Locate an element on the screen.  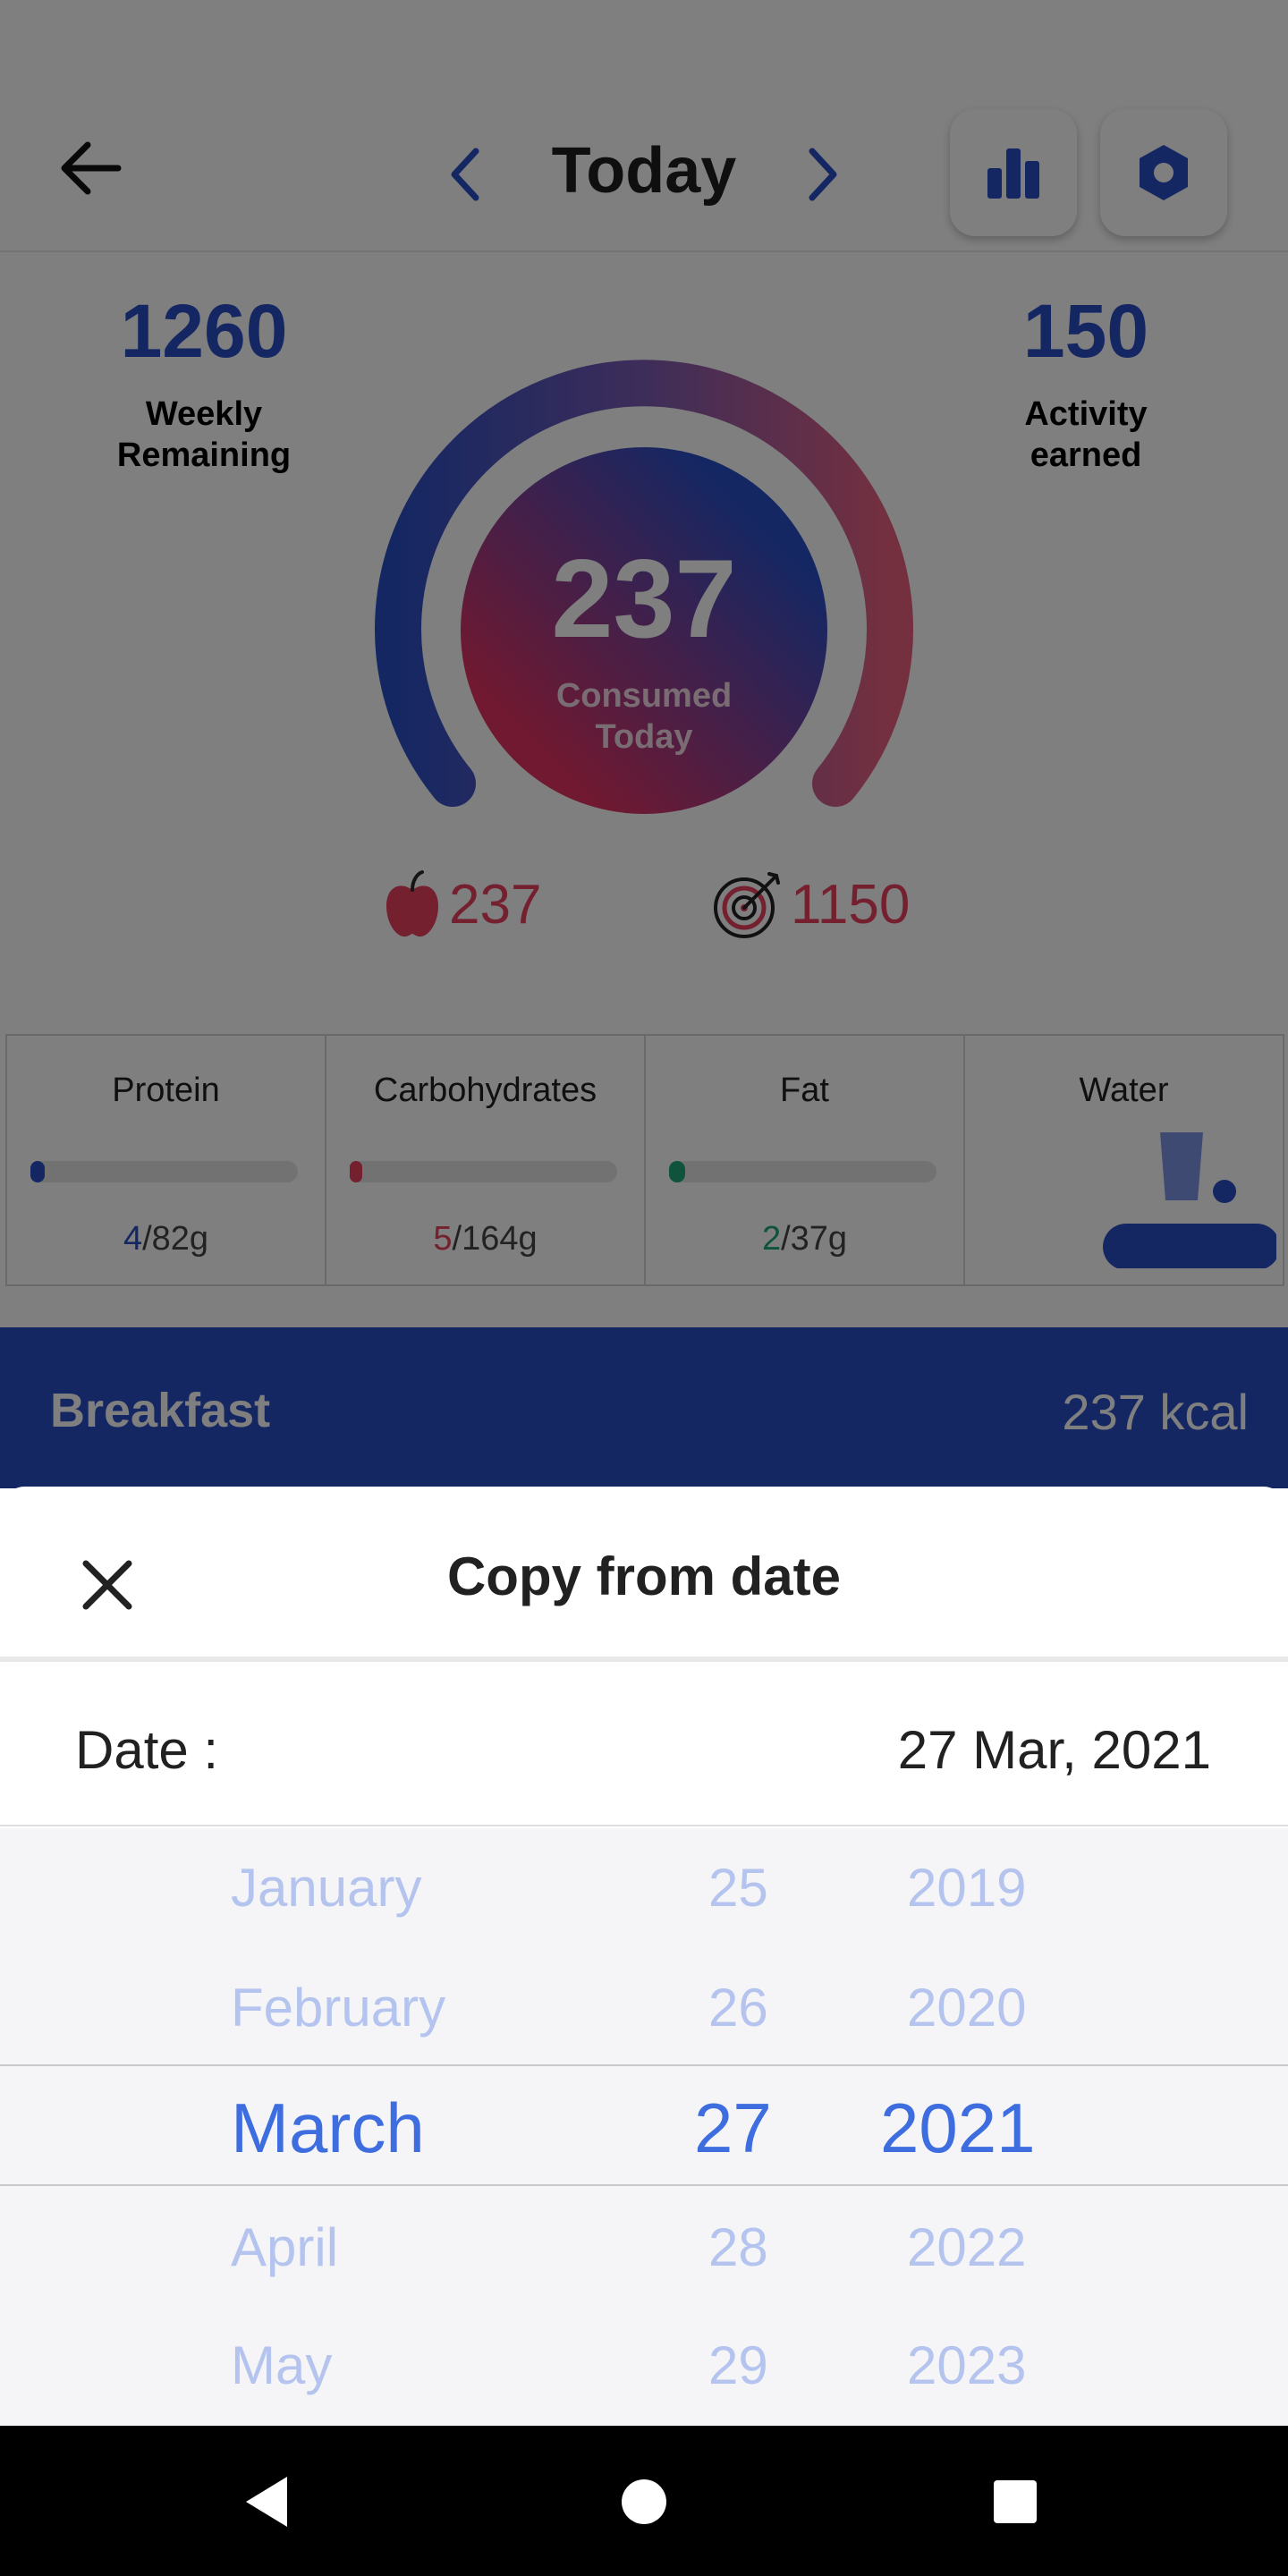
date-row: Date : 27 Mar, 2021 is located at coordinates (644, 1746).